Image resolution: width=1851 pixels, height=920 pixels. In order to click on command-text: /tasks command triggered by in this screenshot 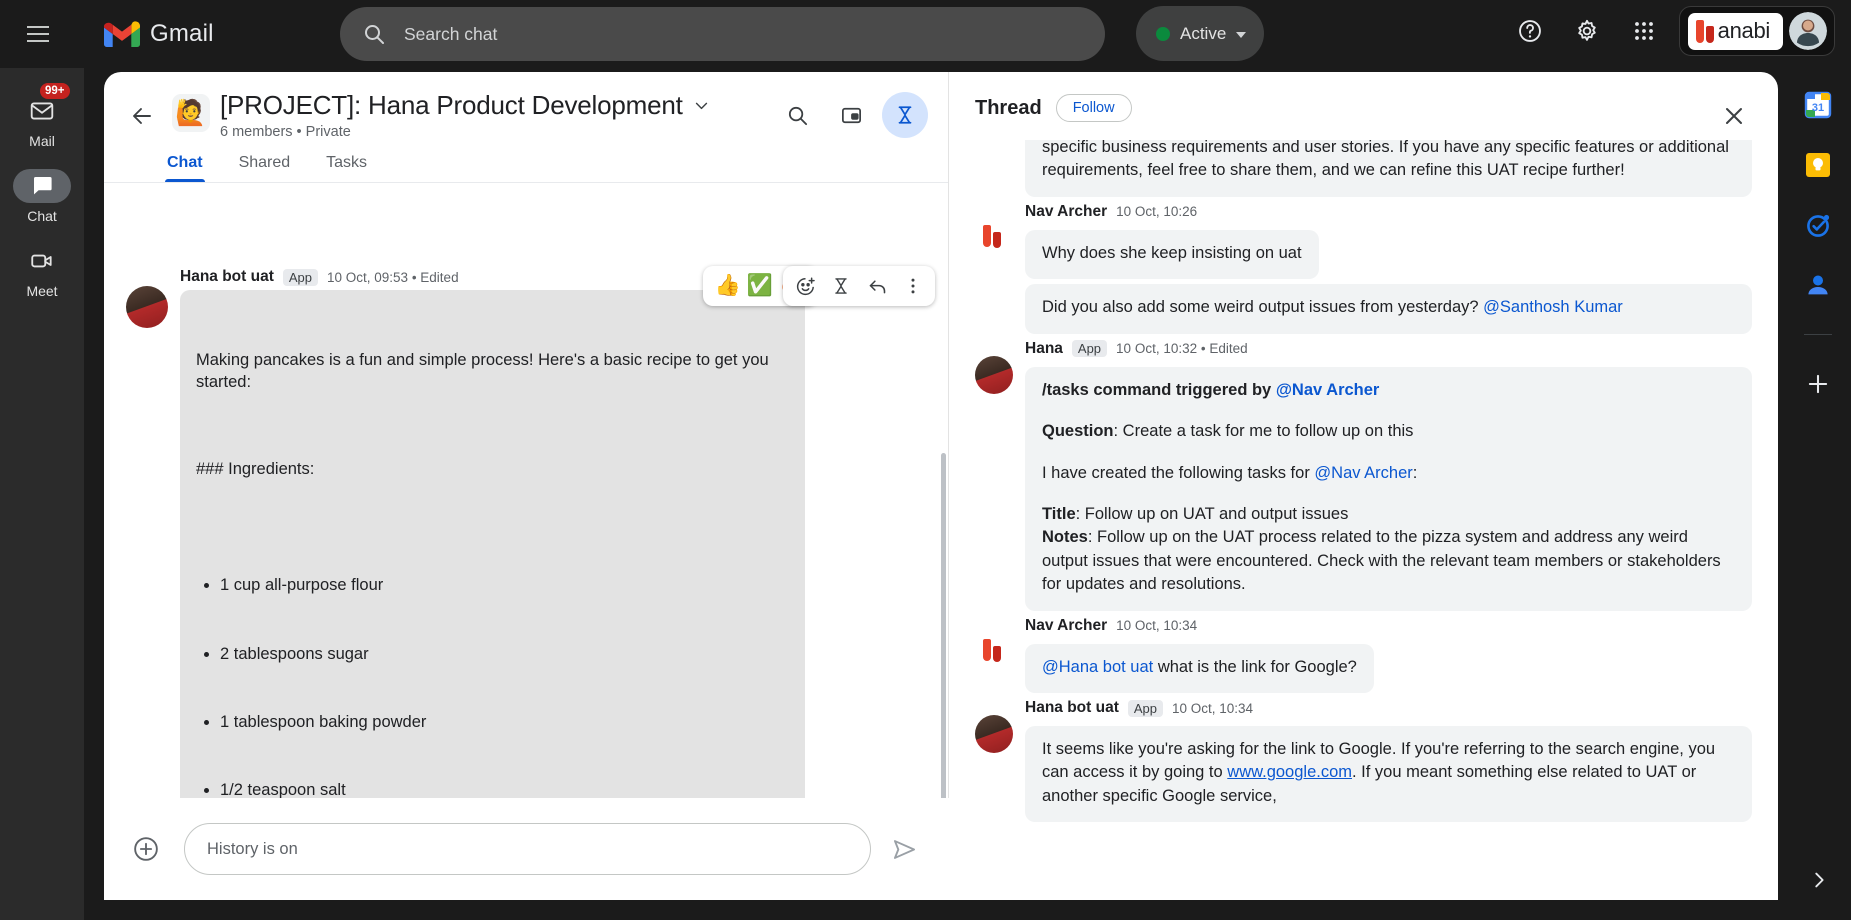, I will do `click(1159, 389)`.